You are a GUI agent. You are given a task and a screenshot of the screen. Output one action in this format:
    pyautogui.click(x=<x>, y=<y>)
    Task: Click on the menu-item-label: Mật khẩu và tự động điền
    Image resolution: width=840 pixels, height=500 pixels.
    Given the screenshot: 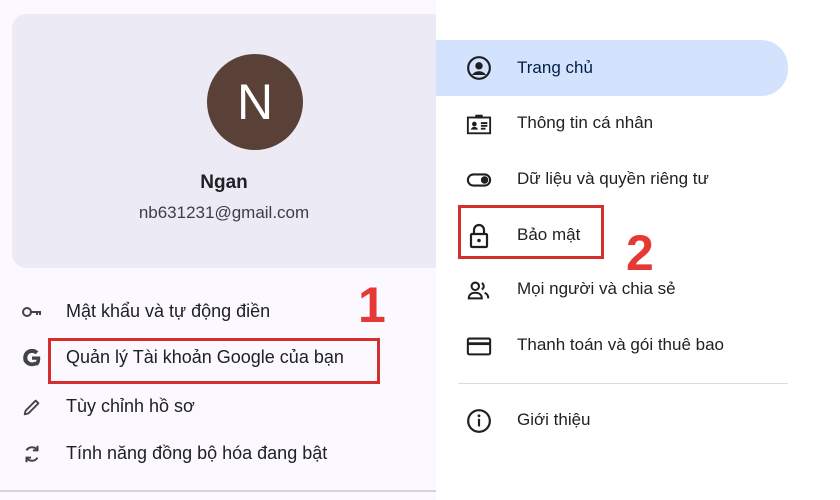 What is the action you would take?
    pyautogui.click(x=168, y=311)
    